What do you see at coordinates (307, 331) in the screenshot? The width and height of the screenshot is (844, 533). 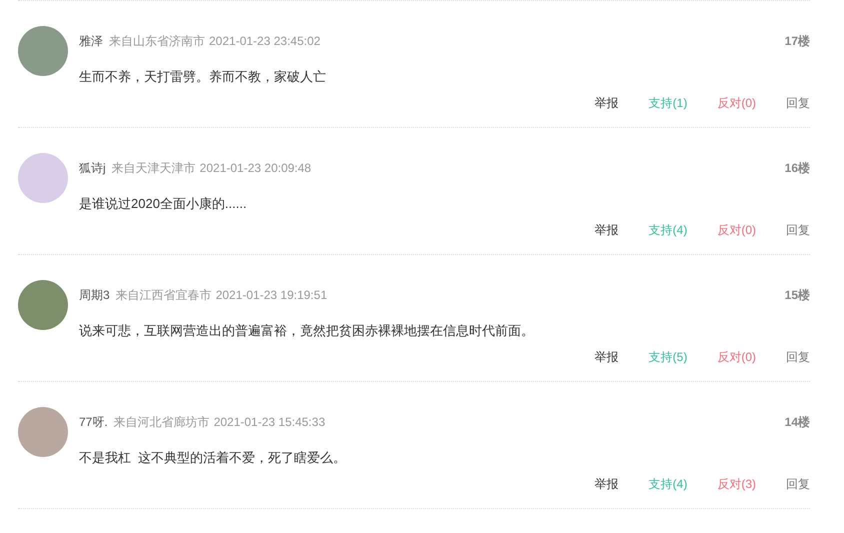 I see `comment-text: 说来可悲，互联网营造出的普遍富裕，竟然把贫困赤裸裸地摆在信息时代前面。` at bounding box center [307, 331].